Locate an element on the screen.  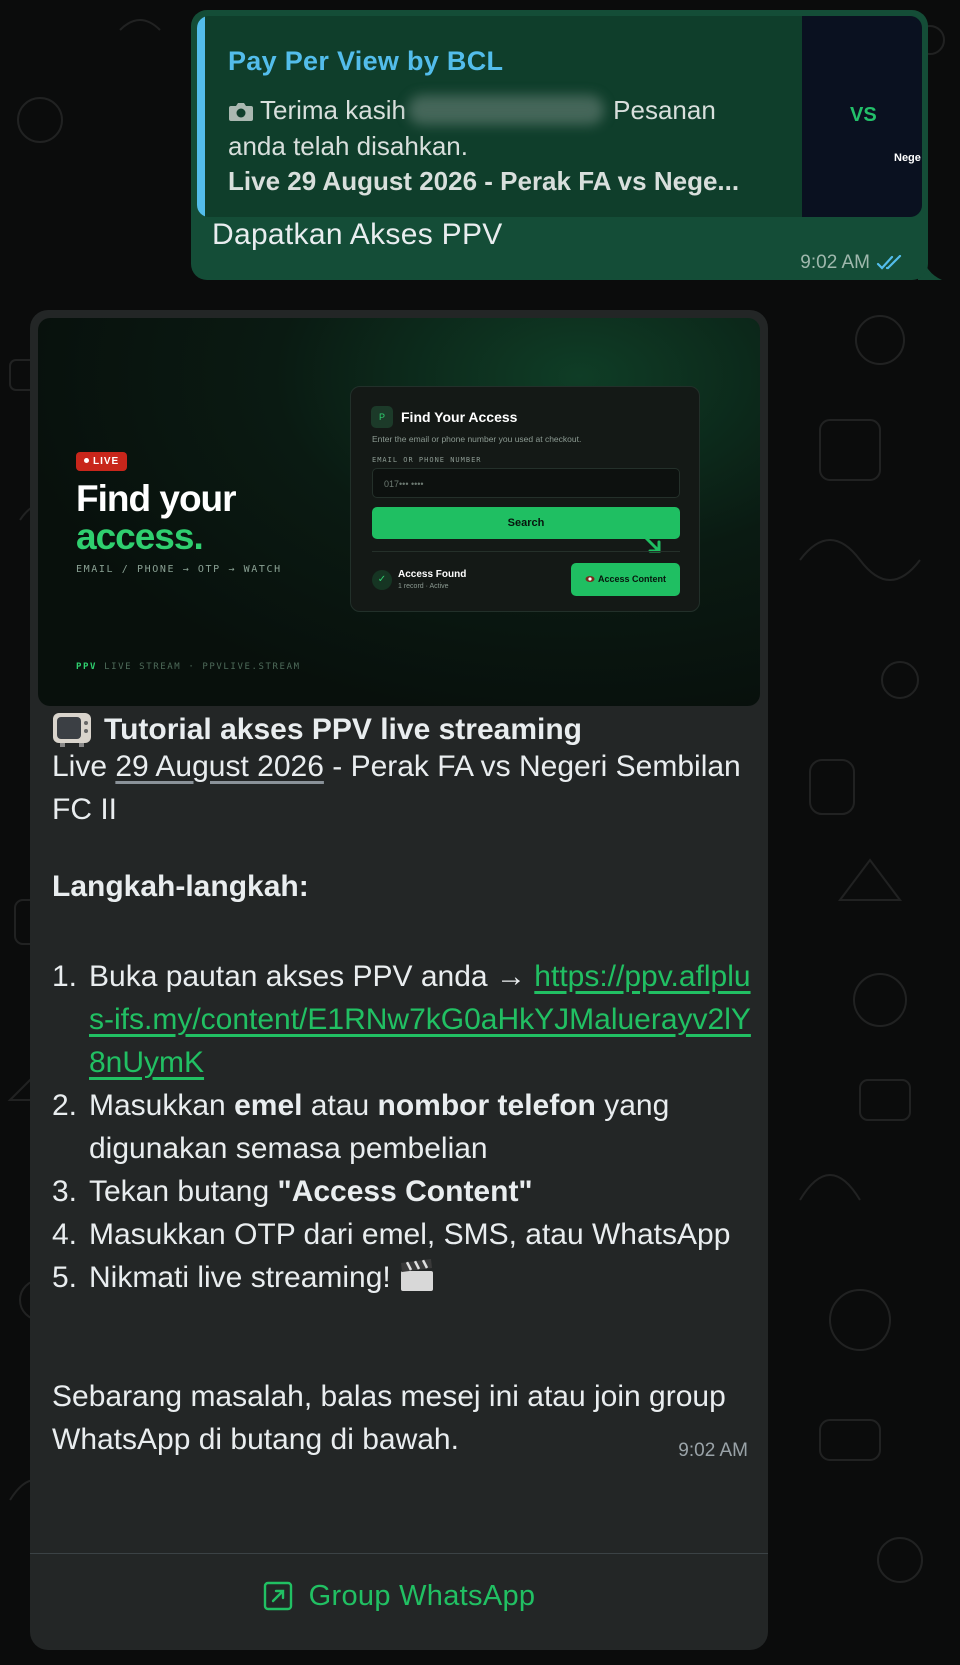
step-5-text: Nikmati live streaming! is located at coordinates (244, 1277).